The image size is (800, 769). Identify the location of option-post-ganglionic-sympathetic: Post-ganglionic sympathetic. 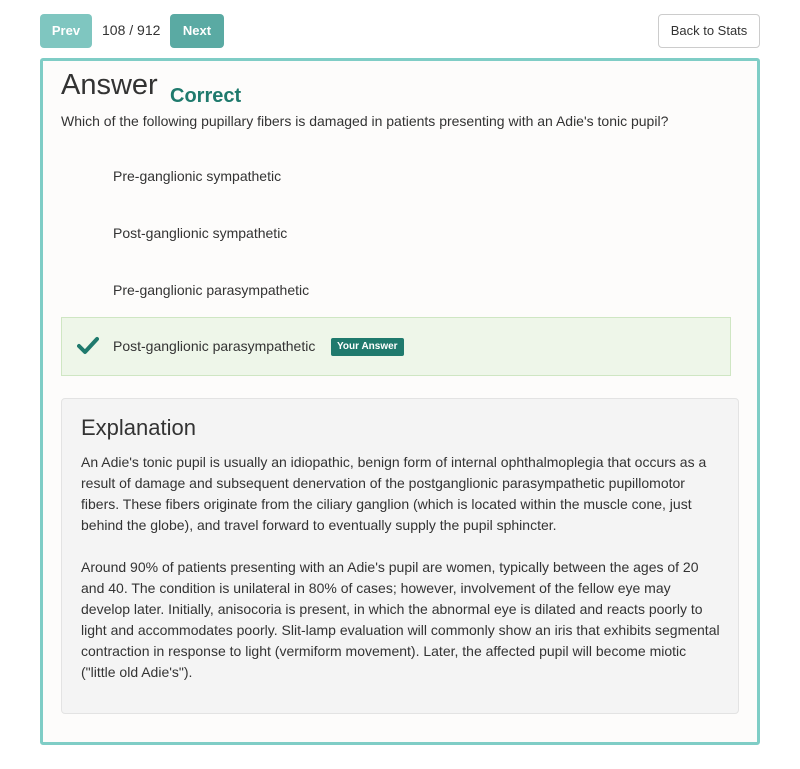
(396, 233).